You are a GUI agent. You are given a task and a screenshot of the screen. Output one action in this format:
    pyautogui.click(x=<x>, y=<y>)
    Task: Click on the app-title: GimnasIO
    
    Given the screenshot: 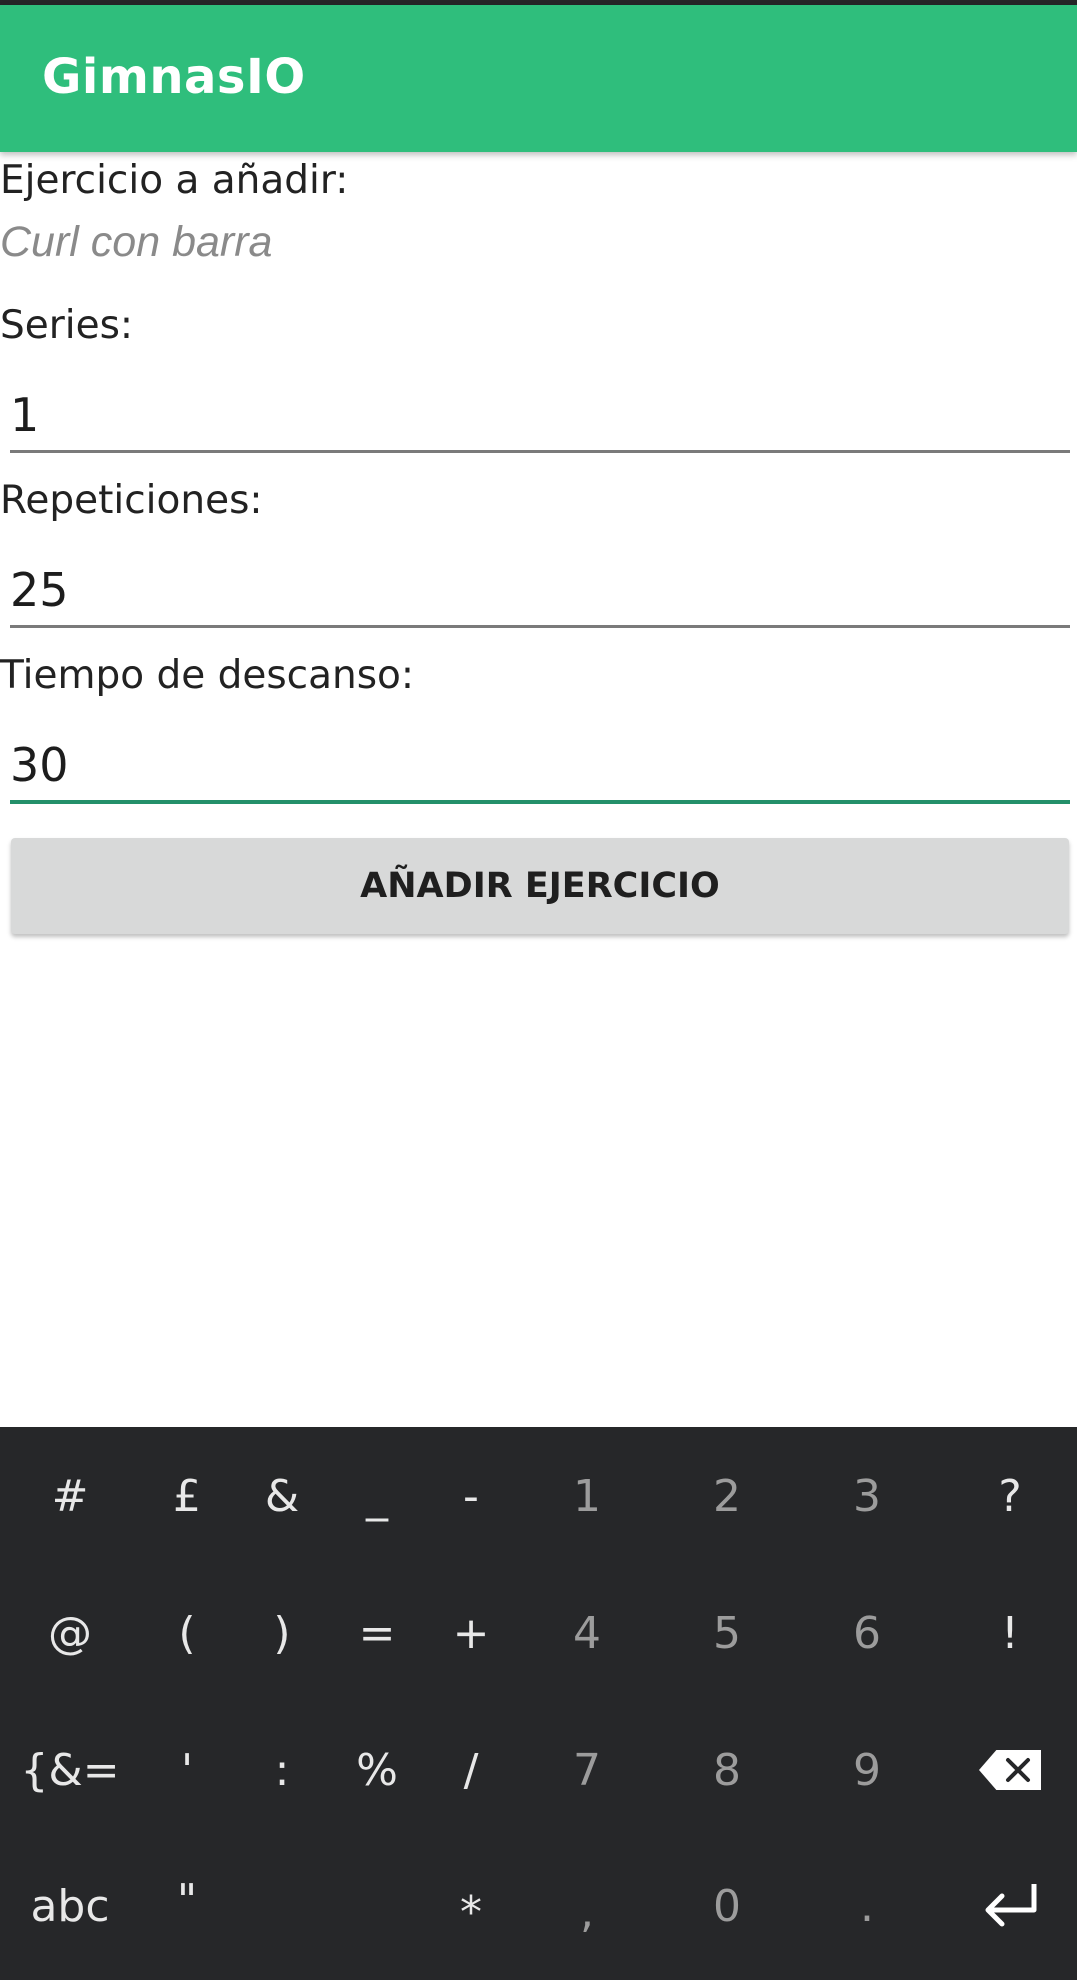 What is the action you would take?
    pyautogui.click(x=174, y=77)
    